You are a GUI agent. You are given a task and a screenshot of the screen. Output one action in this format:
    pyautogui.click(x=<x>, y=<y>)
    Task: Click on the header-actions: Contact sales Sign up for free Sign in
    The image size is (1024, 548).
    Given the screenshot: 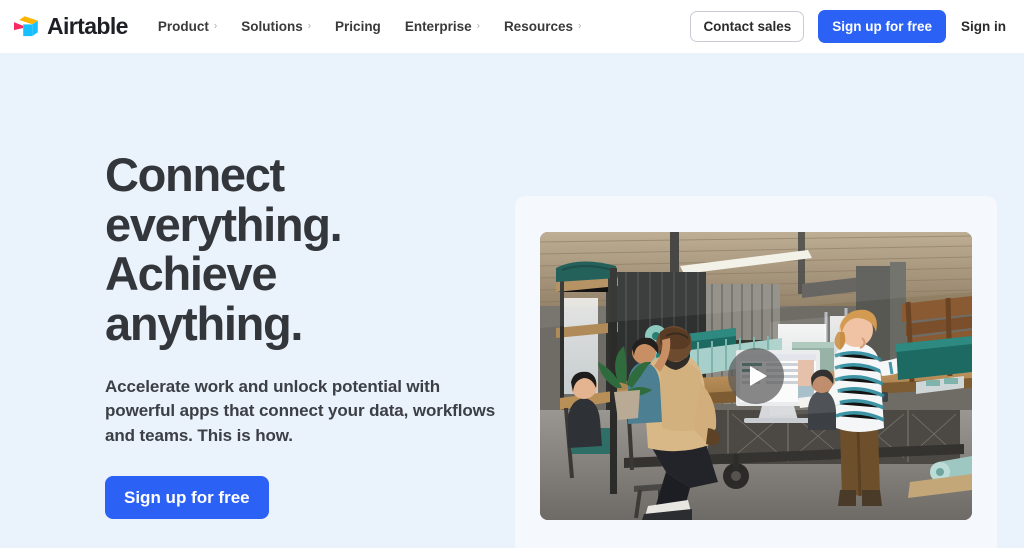 What is the action you would take?
    pyautogui.click(x=848, y=26)
    